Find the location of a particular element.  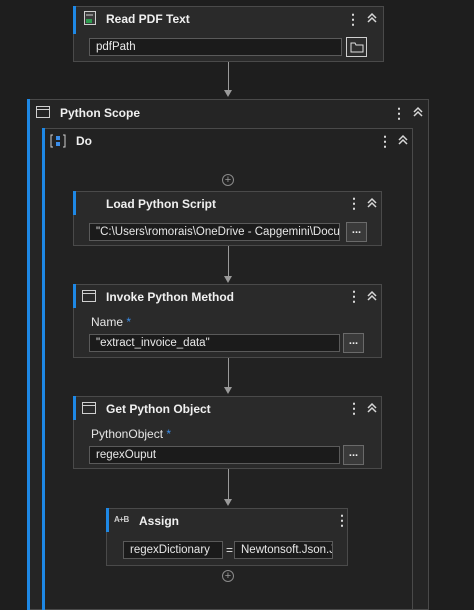

do-accent-bar is located at coordinates (43, 369).